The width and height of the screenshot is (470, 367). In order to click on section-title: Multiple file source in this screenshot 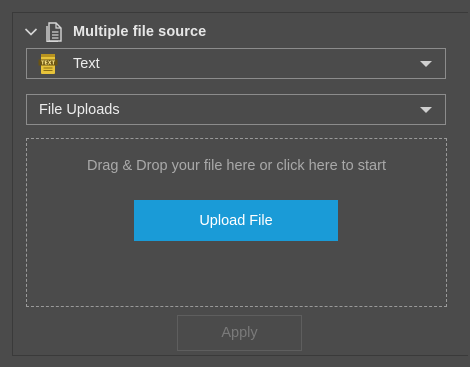, I will do `click(140, 32)`.